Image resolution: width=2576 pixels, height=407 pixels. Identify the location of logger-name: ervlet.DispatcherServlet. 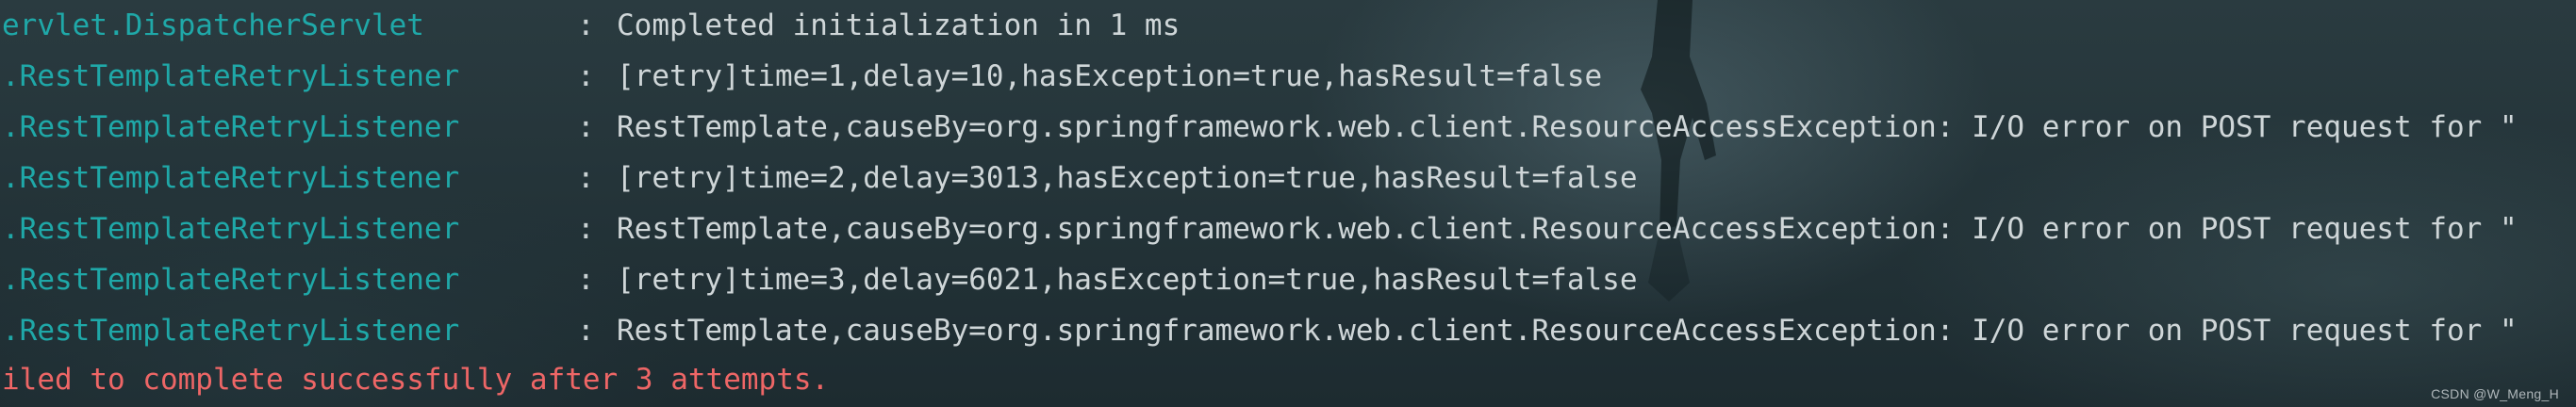
(213, 25).